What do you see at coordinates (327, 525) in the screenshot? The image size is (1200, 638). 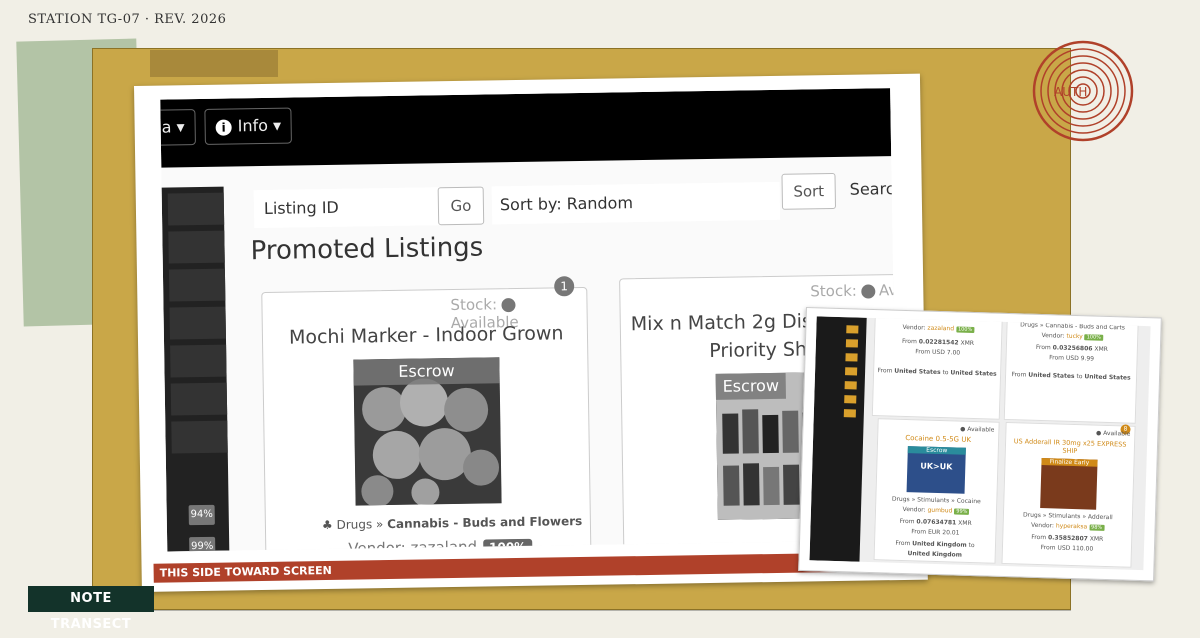 I see `cannabis-icon: ♣` at bounding box center [327, 525].